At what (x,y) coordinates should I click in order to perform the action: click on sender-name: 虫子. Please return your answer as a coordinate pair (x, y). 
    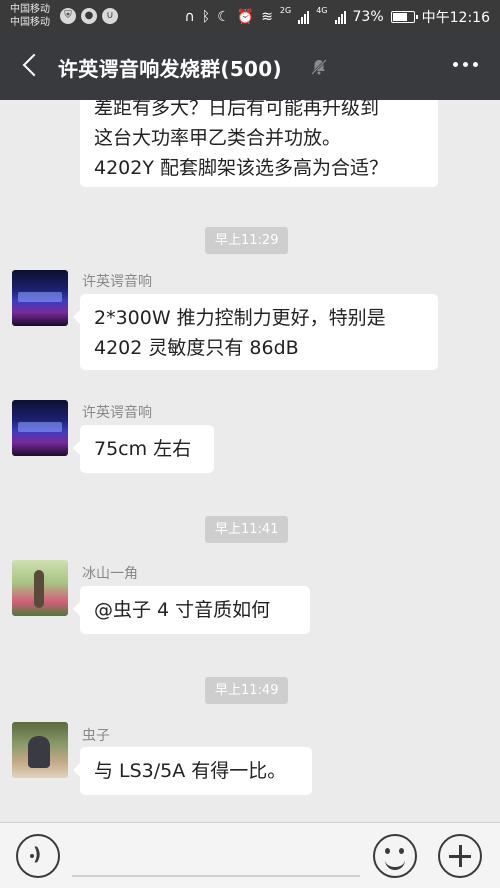
    Looking at the image, I should click on (96, 736).